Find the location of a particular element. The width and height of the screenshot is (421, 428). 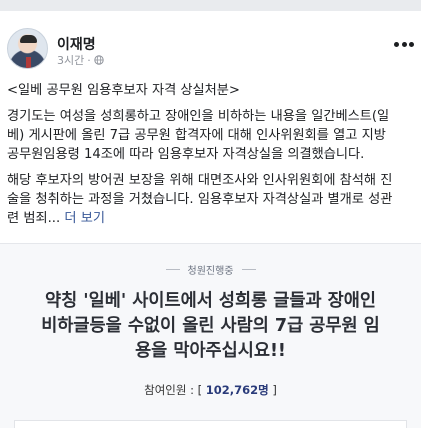

author-name: 이재명 is located at coordinates (76, 44).